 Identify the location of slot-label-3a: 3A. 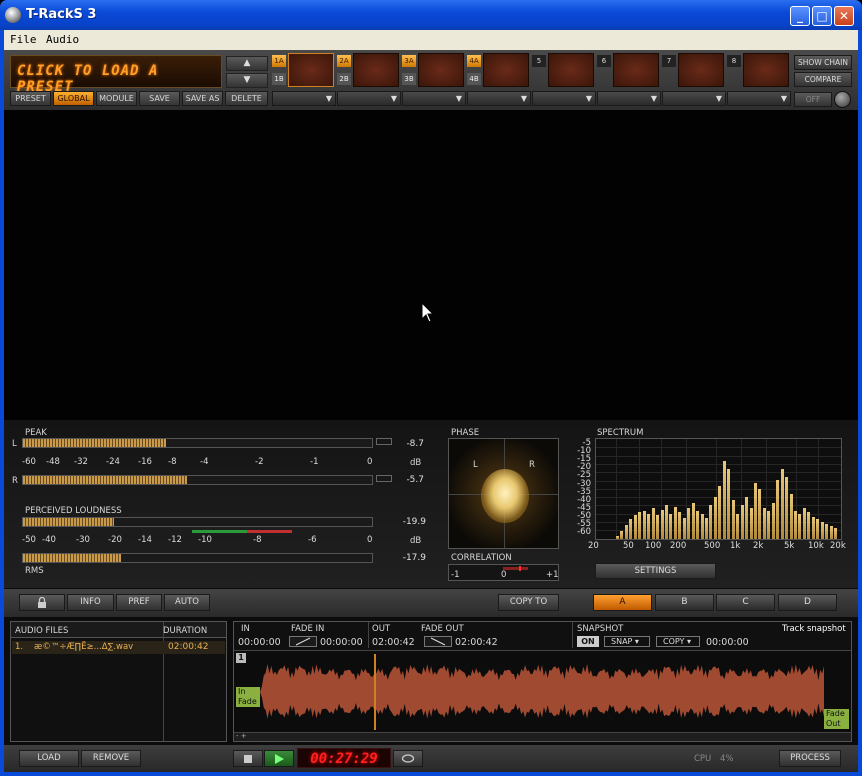
(409, 61).